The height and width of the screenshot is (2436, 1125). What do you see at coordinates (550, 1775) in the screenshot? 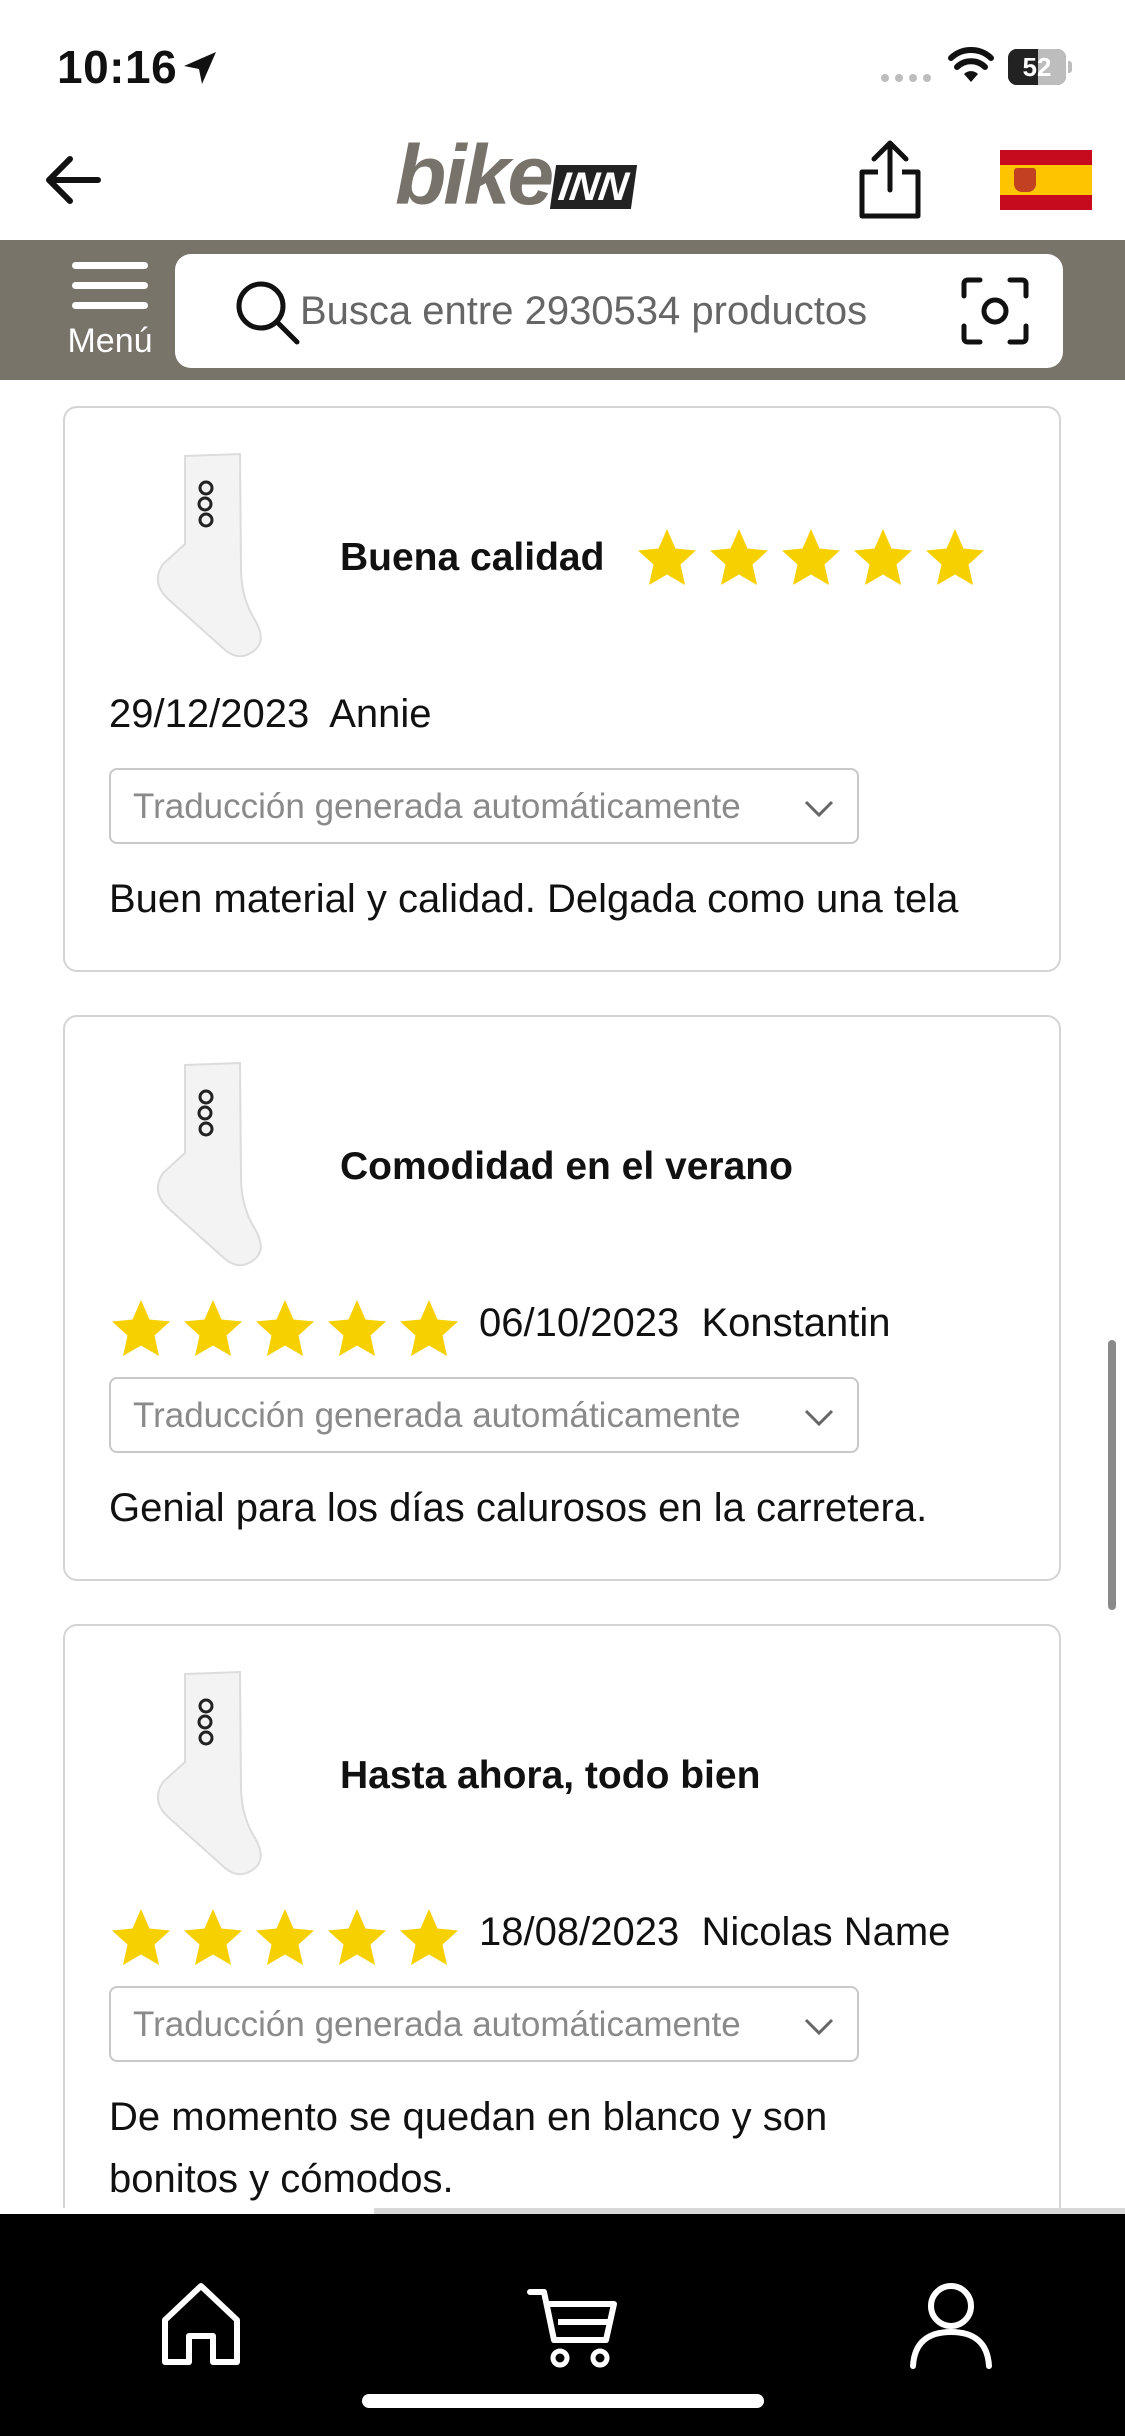
I see `review-title: Hasta ahora, todo bien` at bounding box center [550, 1775].